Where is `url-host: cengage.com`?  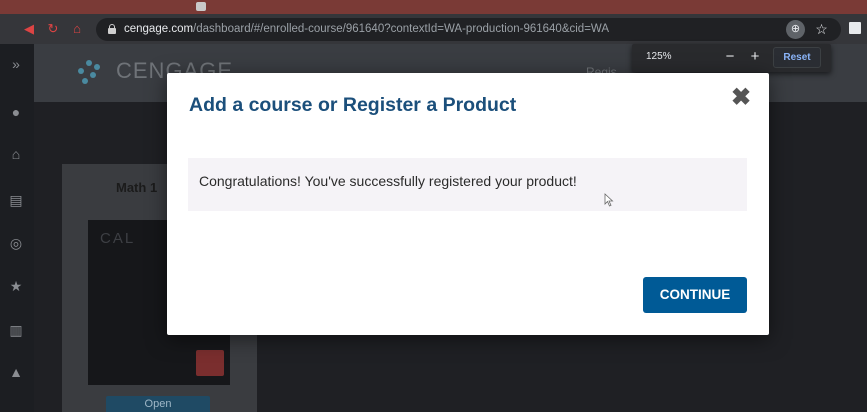
url-host: cengage.com is located at coordinates (159, 29).